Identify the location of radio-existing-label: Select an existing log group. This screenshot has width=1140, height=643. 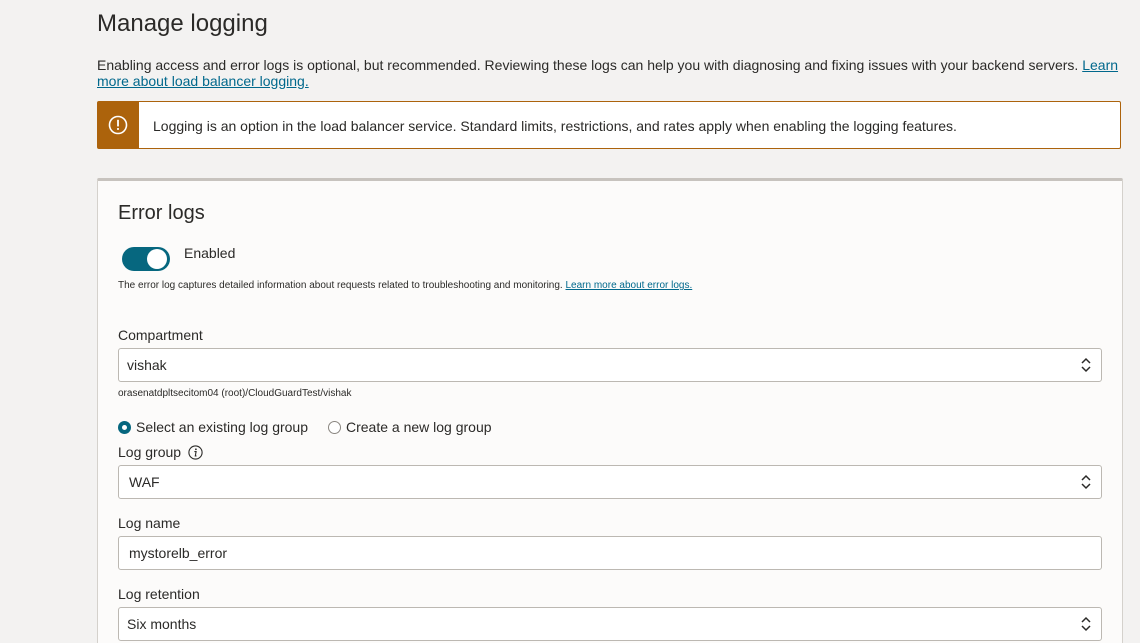
(222, 427).